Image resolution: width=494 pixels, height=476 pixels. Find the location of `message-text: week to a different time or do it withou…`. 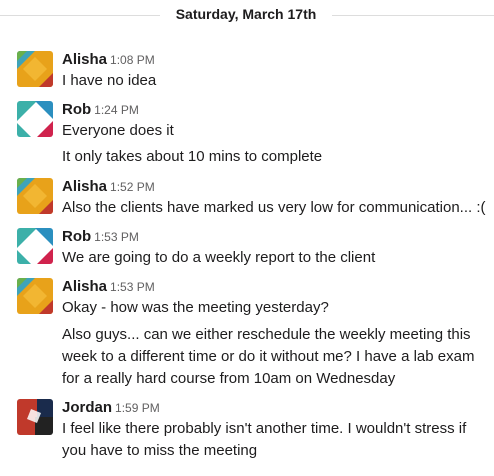

message-text: week to a different time or do it withou… is located at coordinates (268, 356).